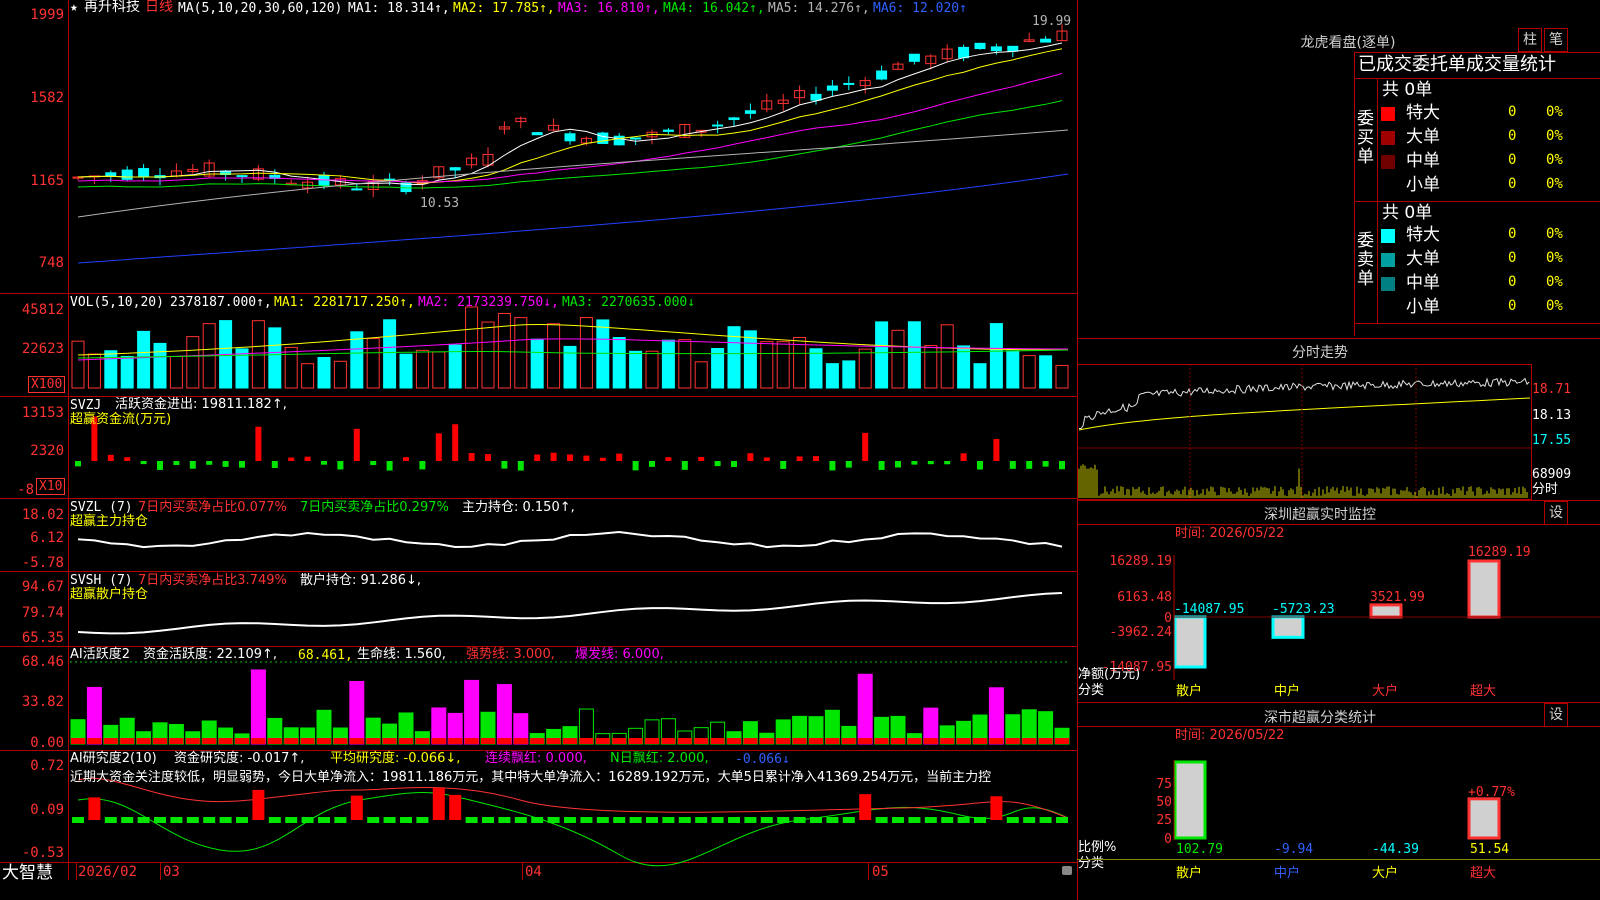  I want to click on y-tick: 1999, so click(47, 15).